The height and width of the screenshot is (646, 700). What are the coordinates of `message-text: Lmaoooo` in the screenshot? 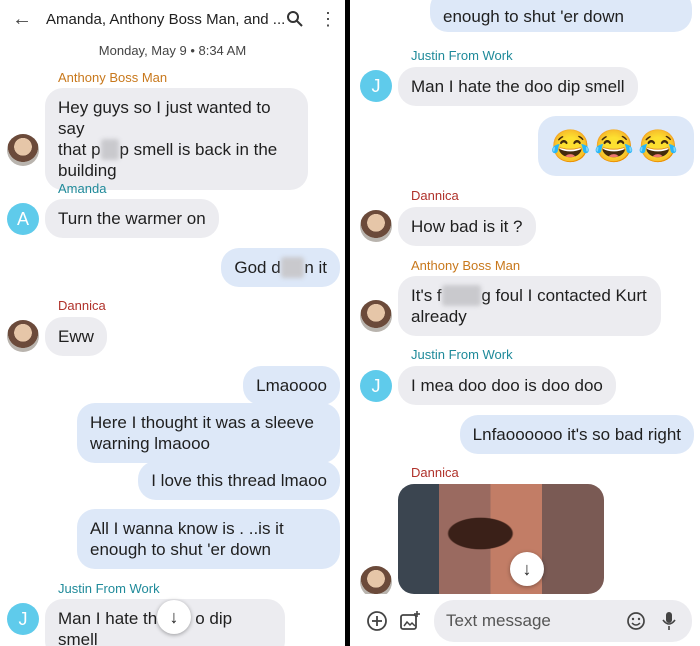 It's located at (291, 385).